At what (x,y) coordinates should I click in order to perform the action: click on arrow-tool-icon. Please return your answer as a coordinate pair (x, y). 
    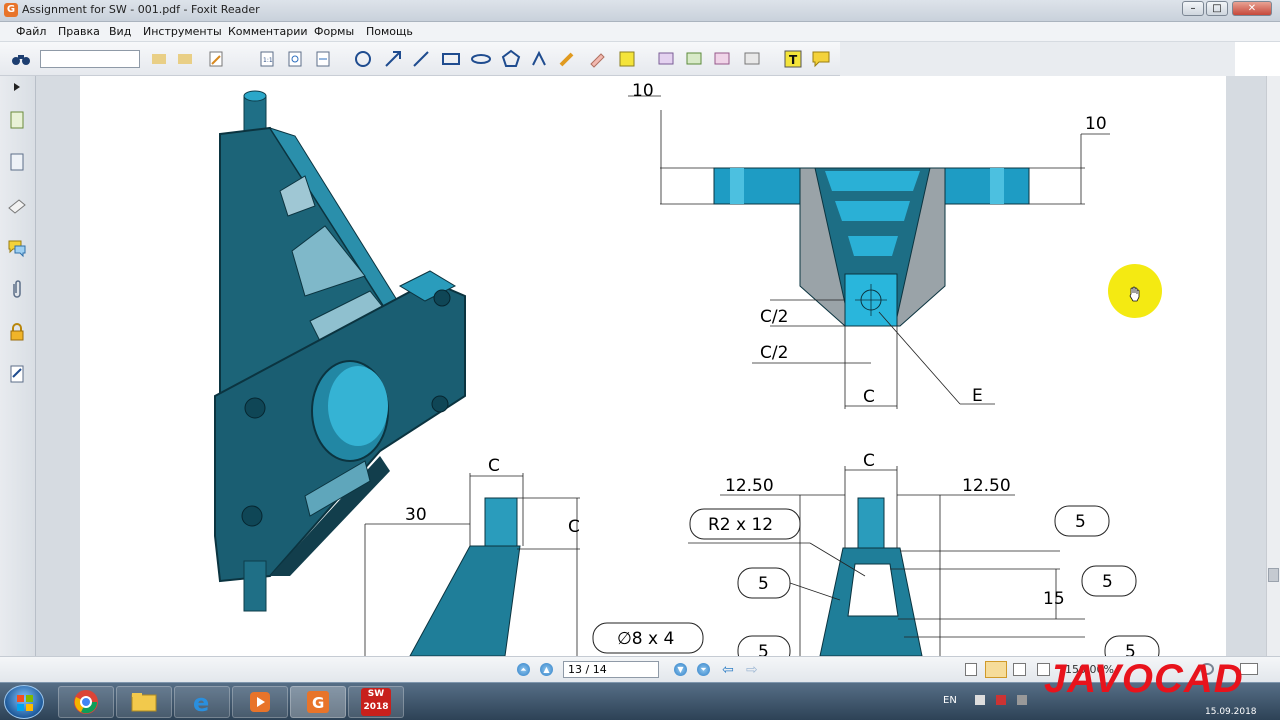
    Looking at the image, I should click on (393, 59).